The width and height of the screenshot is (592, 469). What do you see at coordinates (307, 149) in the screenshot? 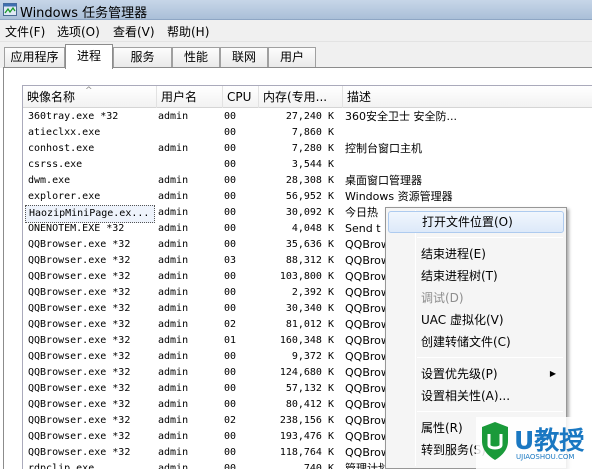
I see `table-row: conhost.exe admin 00 7,280 K 控制台窗口主机` at bounding box center [307, 149].